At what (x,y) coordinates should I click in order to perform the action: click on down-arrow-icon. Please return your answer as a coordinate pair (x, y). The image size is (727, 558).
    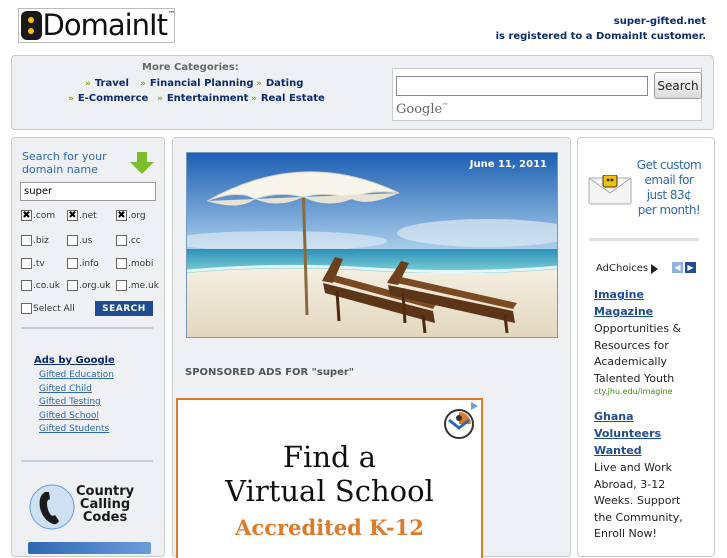
    Looking at the image, I should click on (142, 163).